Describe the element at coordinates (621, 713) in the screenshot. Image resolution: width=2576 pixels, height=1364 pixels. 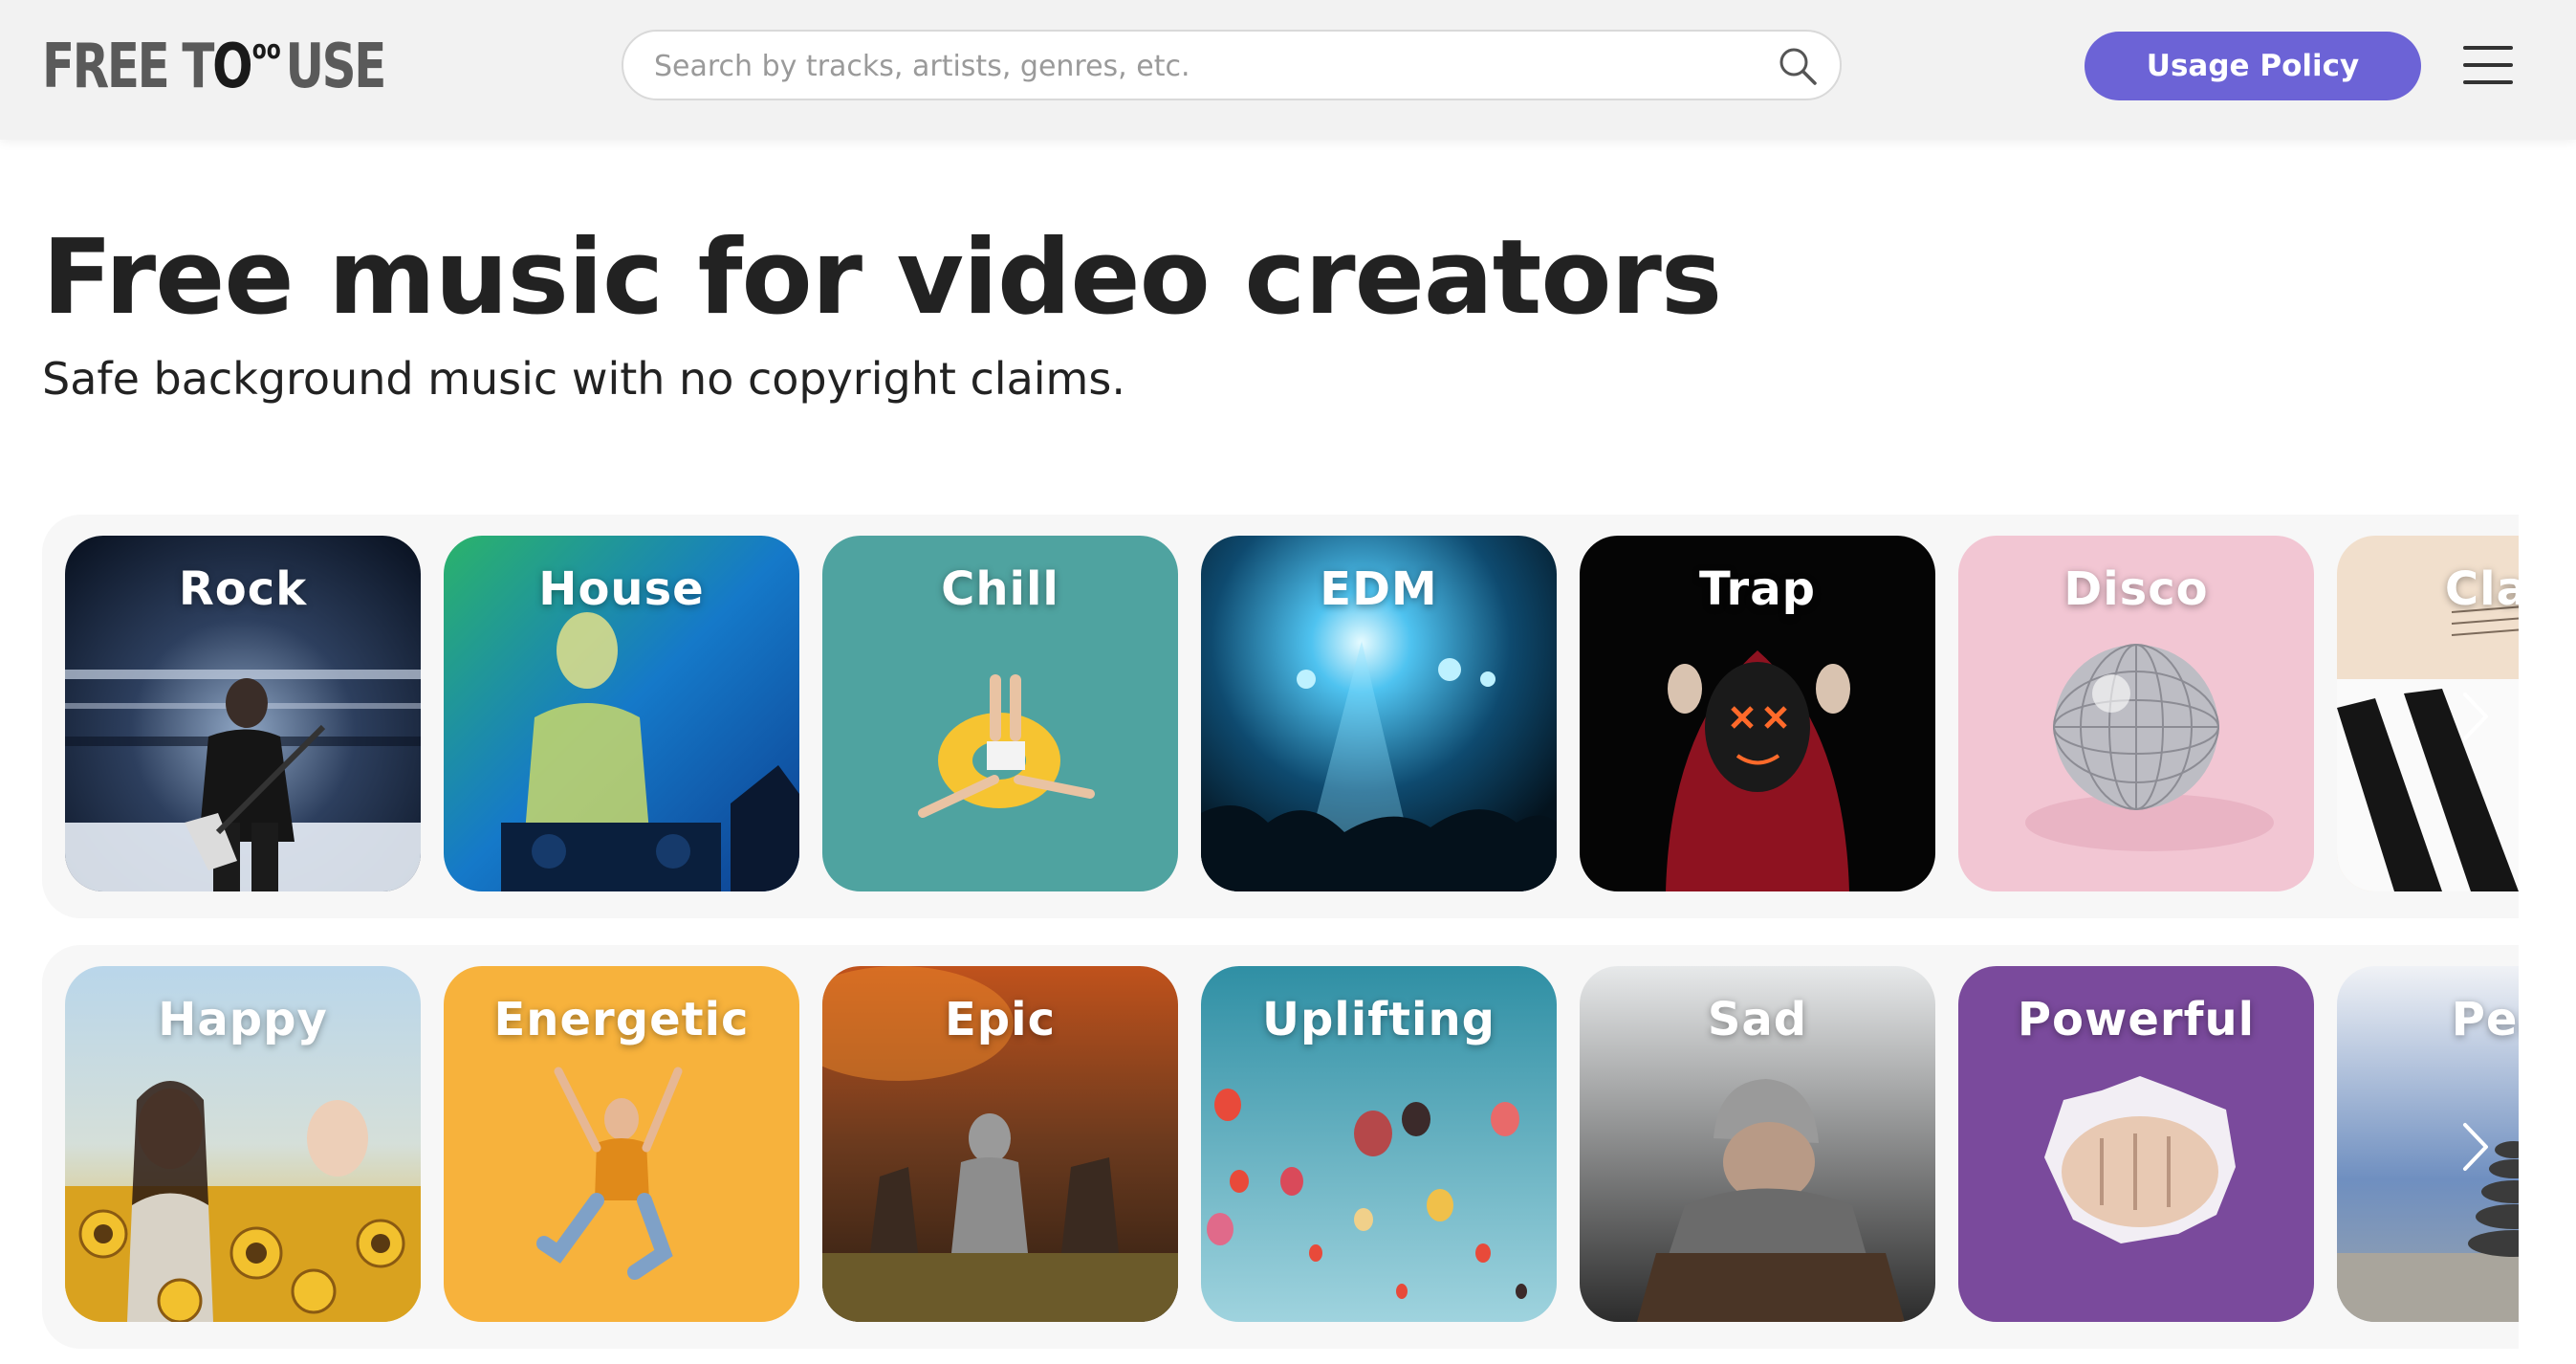
I see `genre-card-house: House` at that location.